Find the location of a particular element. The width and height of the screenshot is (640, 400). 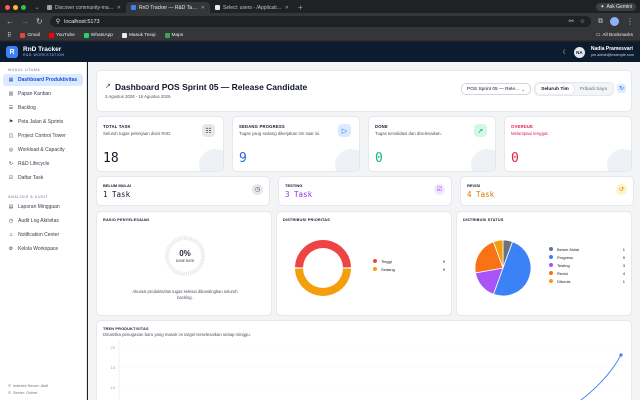

sidebar-item: ◷ Audit Log Aktivitas is located at coordinates (43, 221).